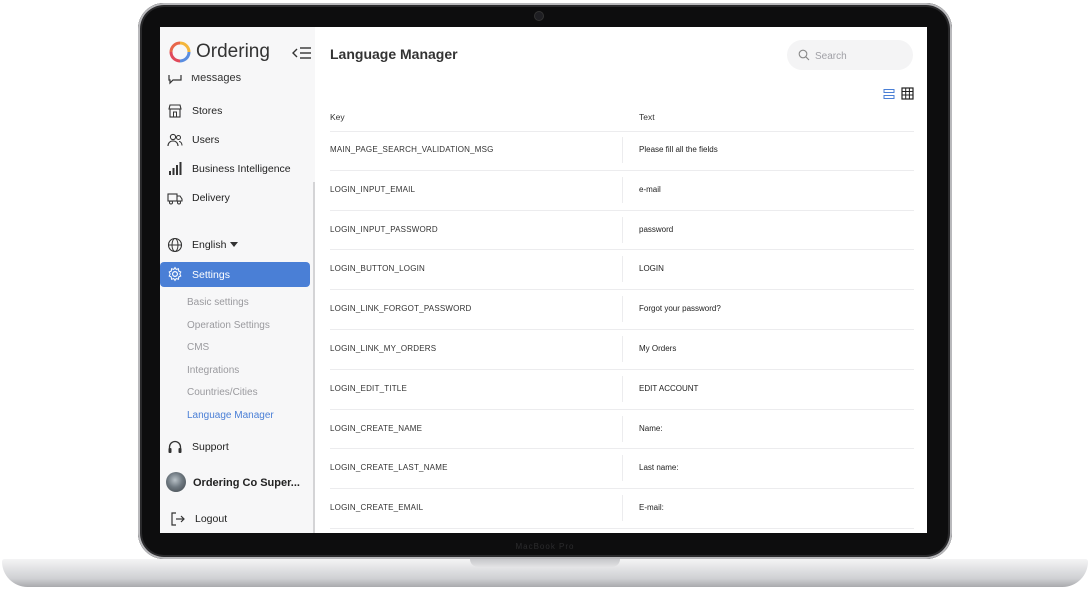  I want to click on logout-button: Logout, so click(235, 519).